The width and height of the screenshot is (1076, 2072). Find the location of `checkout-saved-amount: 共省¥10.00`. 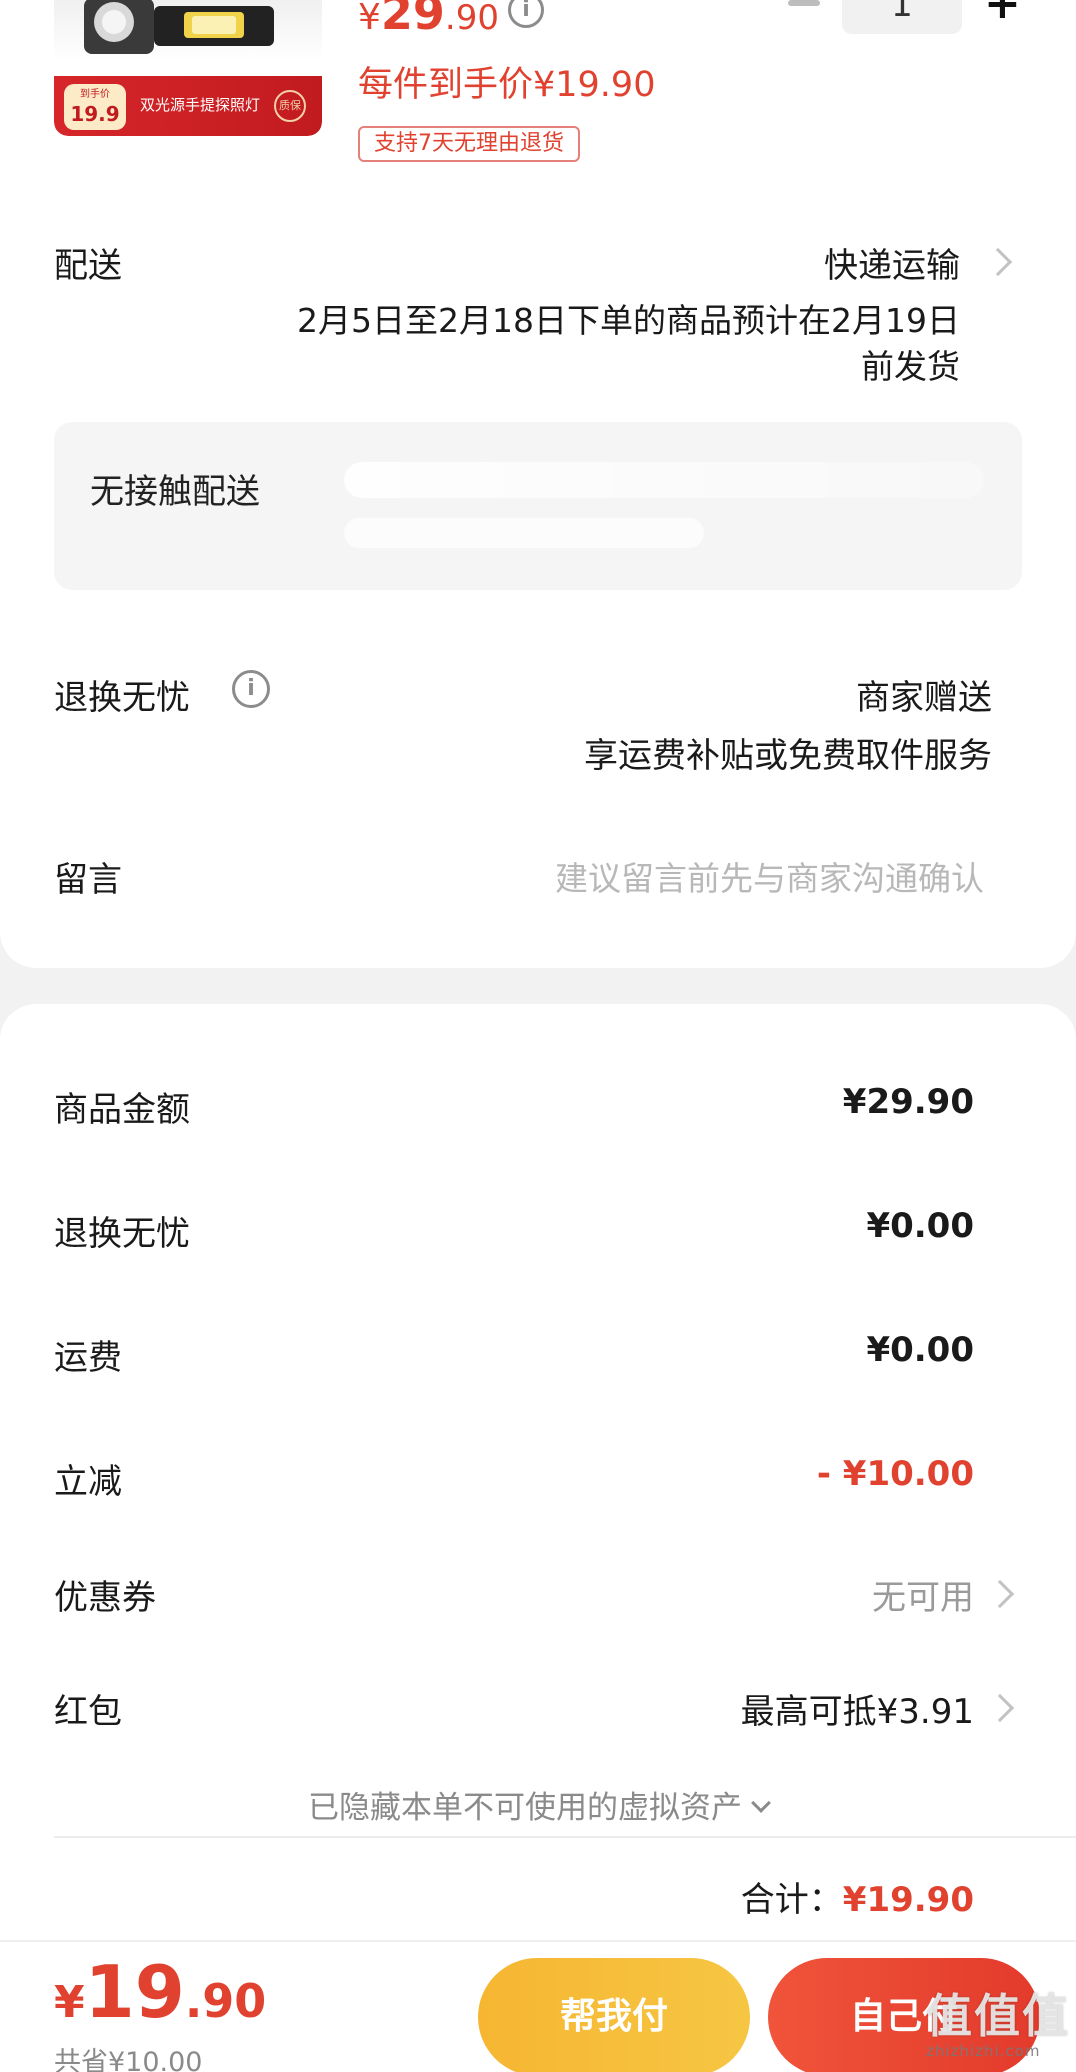

checkout-saved-amount: 共省¥10.00 is located at coordinates (128, 2059).